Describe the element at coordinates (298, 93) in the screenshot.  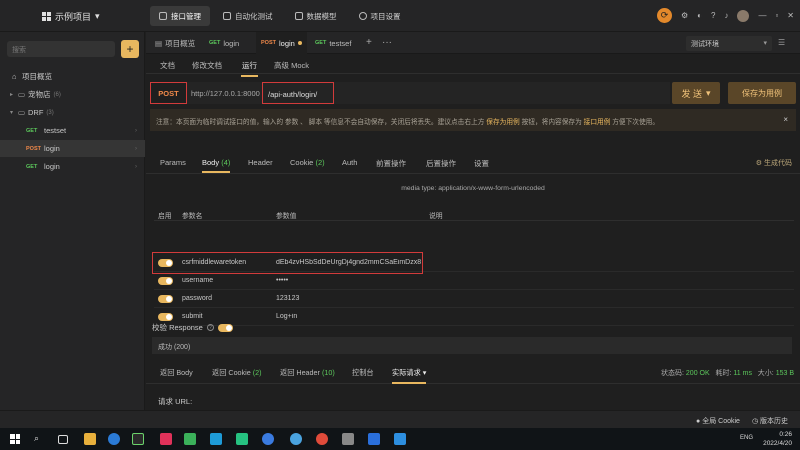
I see `url-path: /api-auth/login/` at that location.